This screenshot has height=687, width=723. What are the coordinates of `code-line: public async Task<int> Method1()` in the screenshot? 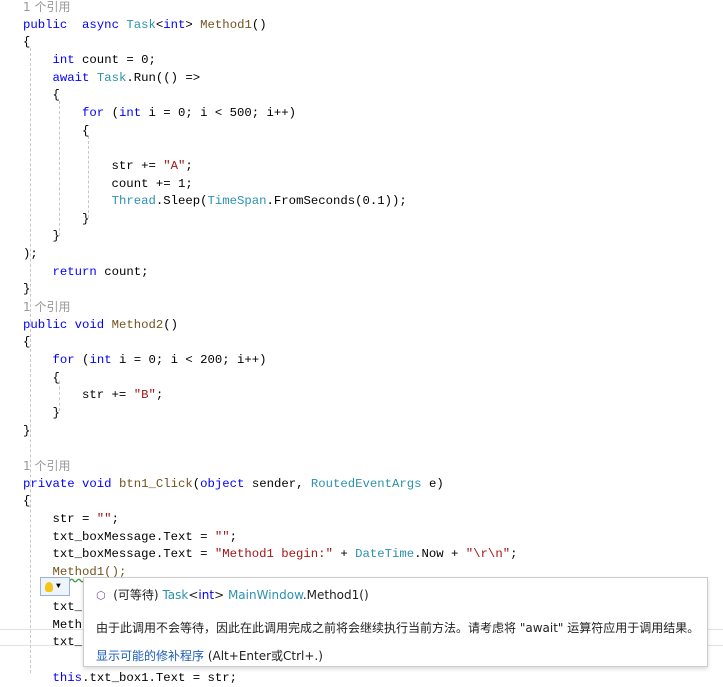 It's located at (145, 25).